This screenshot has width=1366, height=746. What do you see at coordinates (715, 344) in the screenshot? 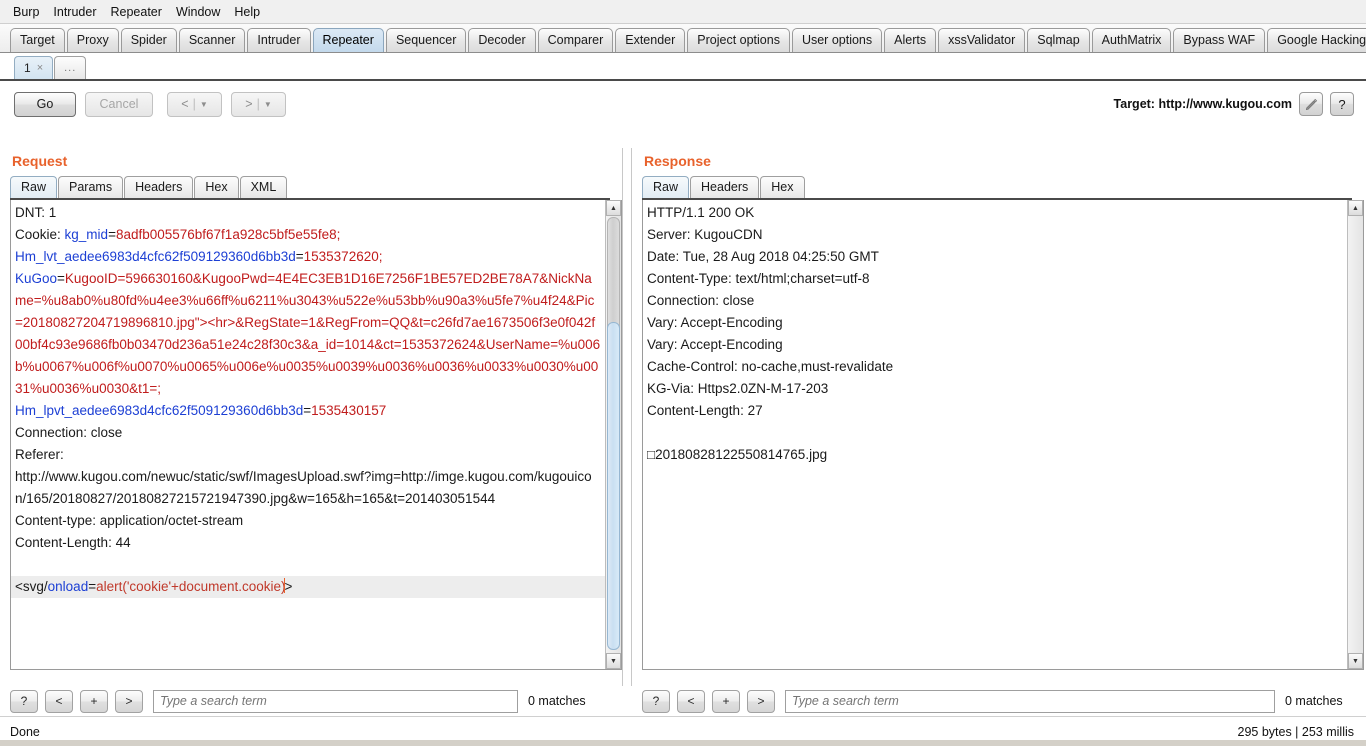
I see `response-line-vary-2: Vary: Accept-Encoding` at bounding box center [715, 344].